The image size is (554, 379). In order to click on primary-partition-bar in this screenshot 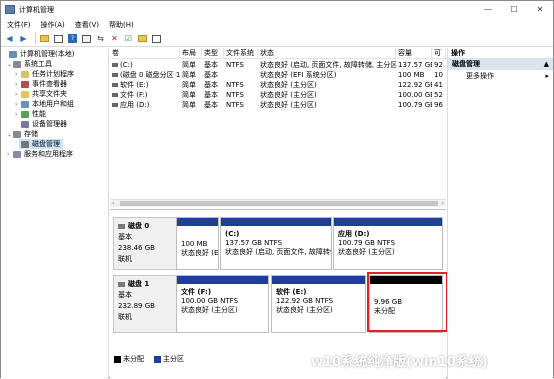, I will do `click(388, 222)`.